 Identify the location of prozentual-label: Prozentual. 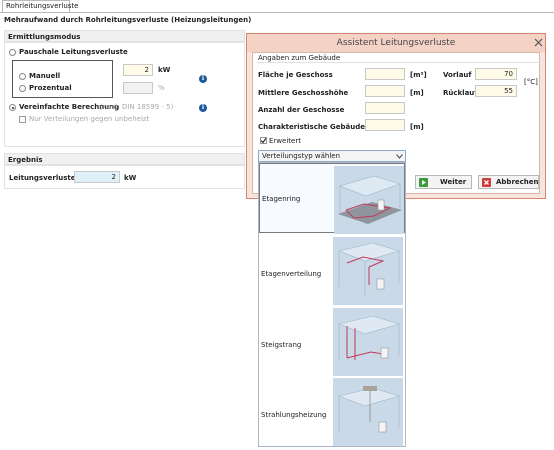
(50, 88).